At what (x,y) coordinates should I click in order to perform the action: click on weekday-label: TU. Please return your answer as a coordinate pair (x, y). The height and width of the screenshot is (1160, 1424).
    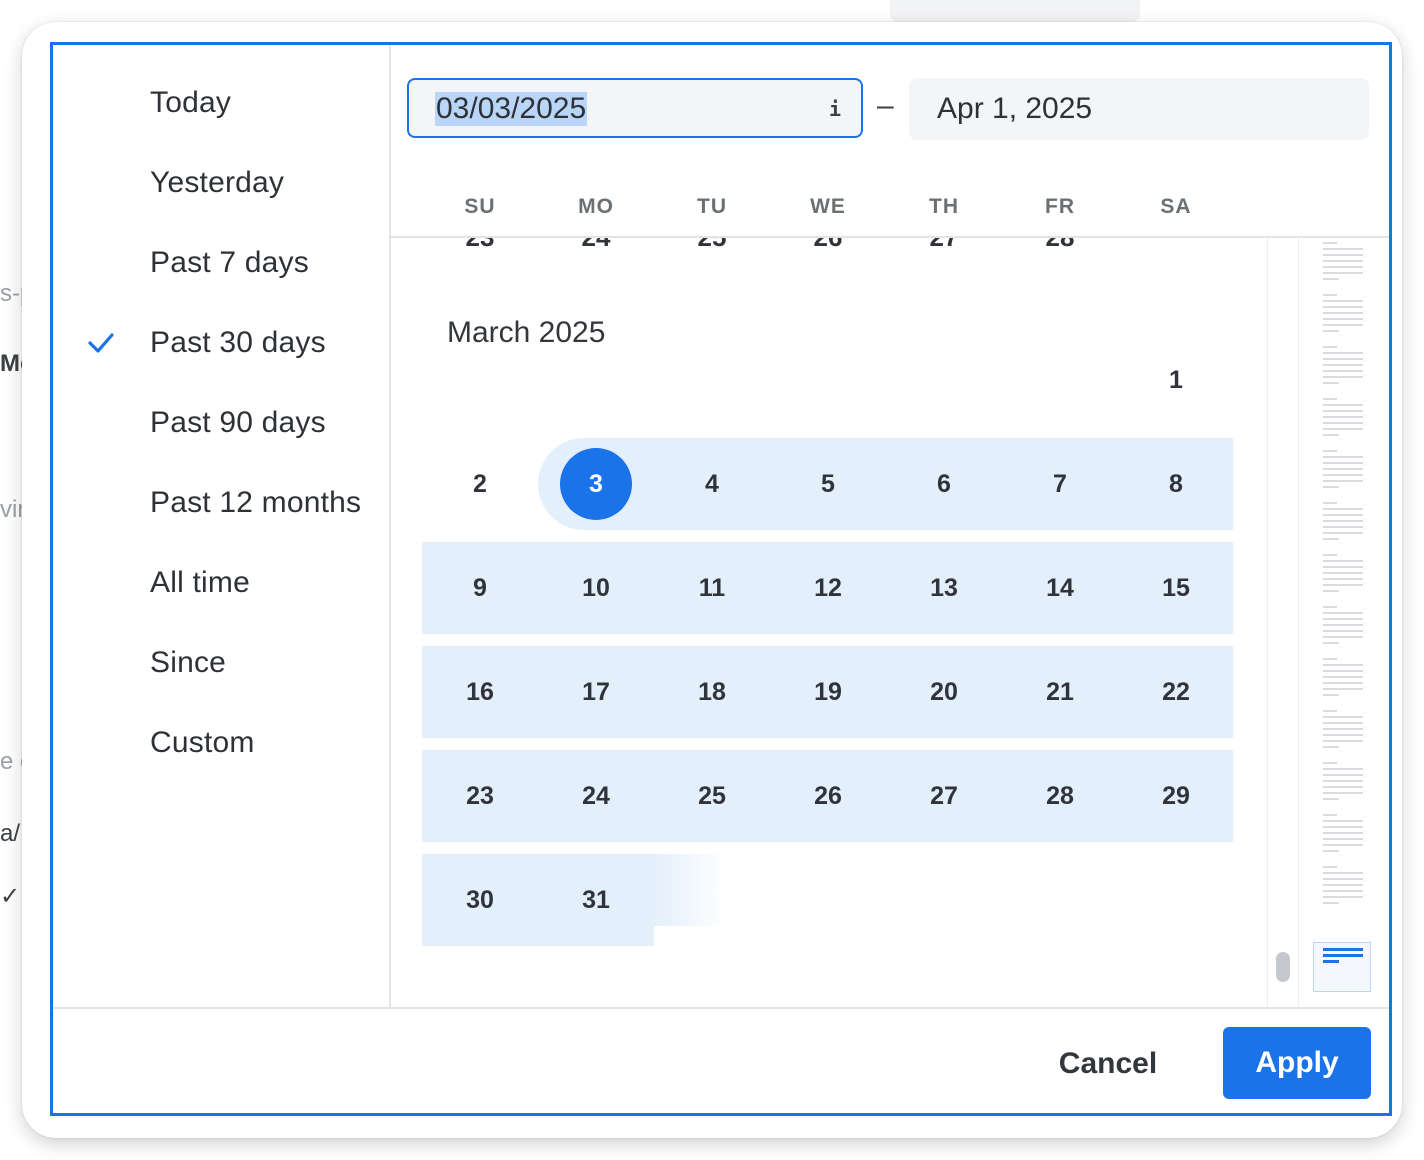
    Looking at the image, I should click on (712, 206).